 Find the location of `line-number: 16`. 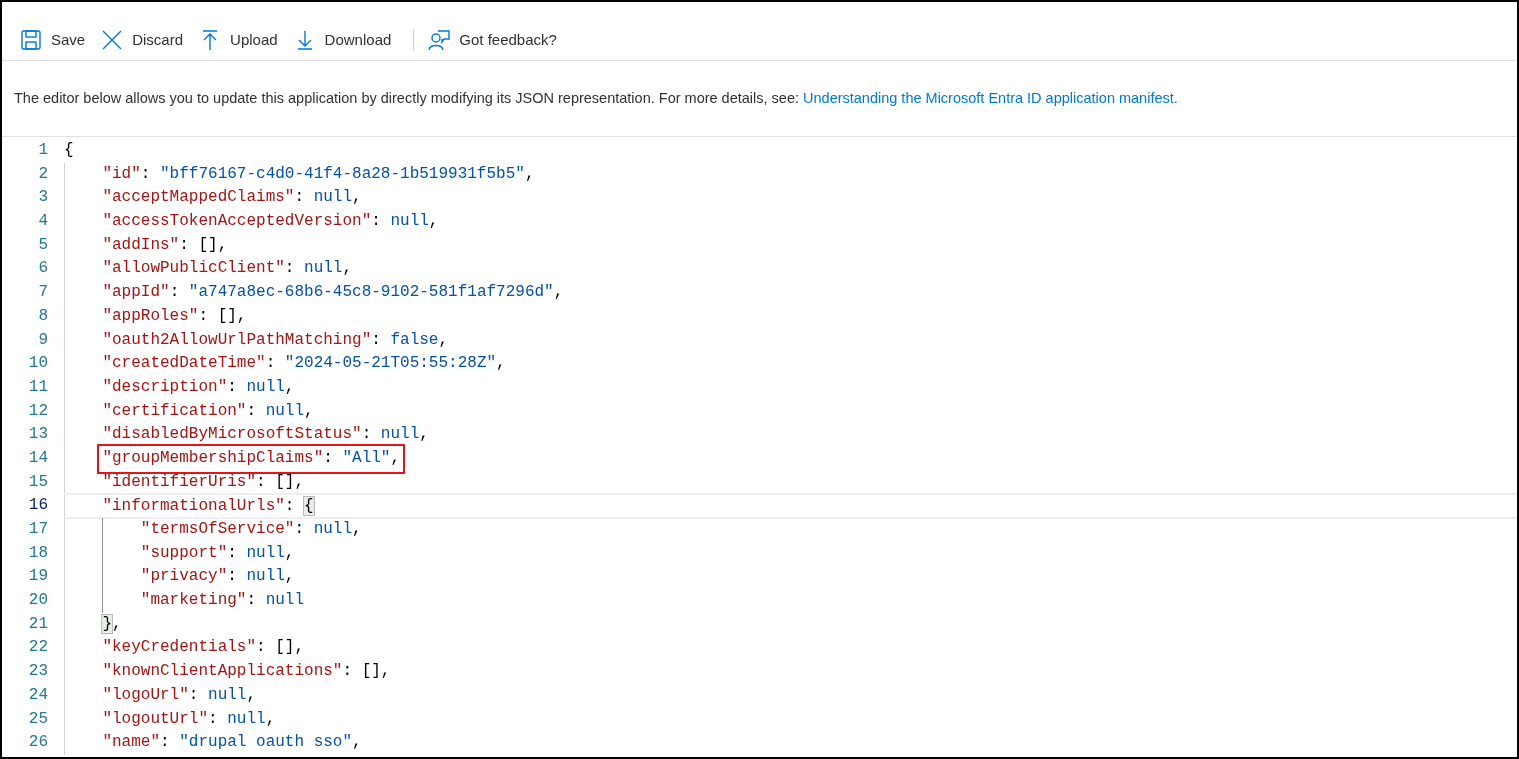

line-number: 16 is located at coordinates (37, 506).